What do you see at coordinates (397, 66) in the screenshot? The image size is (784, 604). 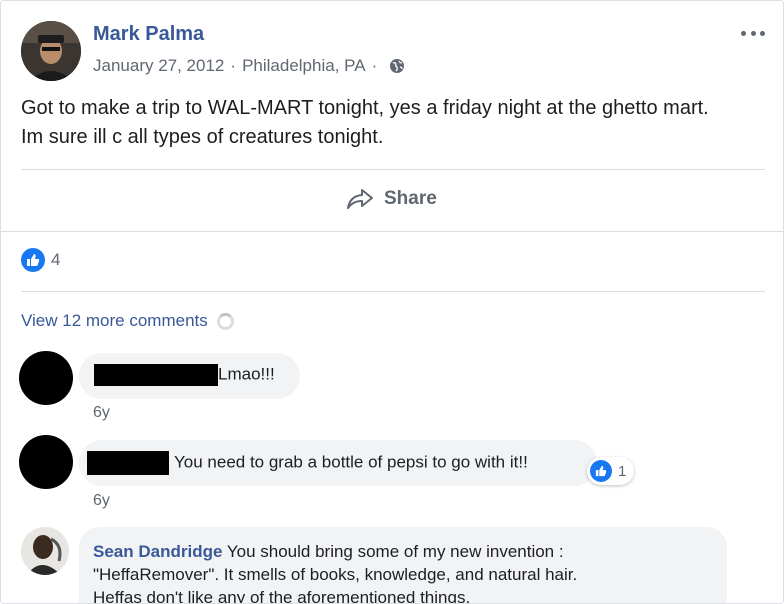 I see `globe-icon` at bounding box center [397, 66].